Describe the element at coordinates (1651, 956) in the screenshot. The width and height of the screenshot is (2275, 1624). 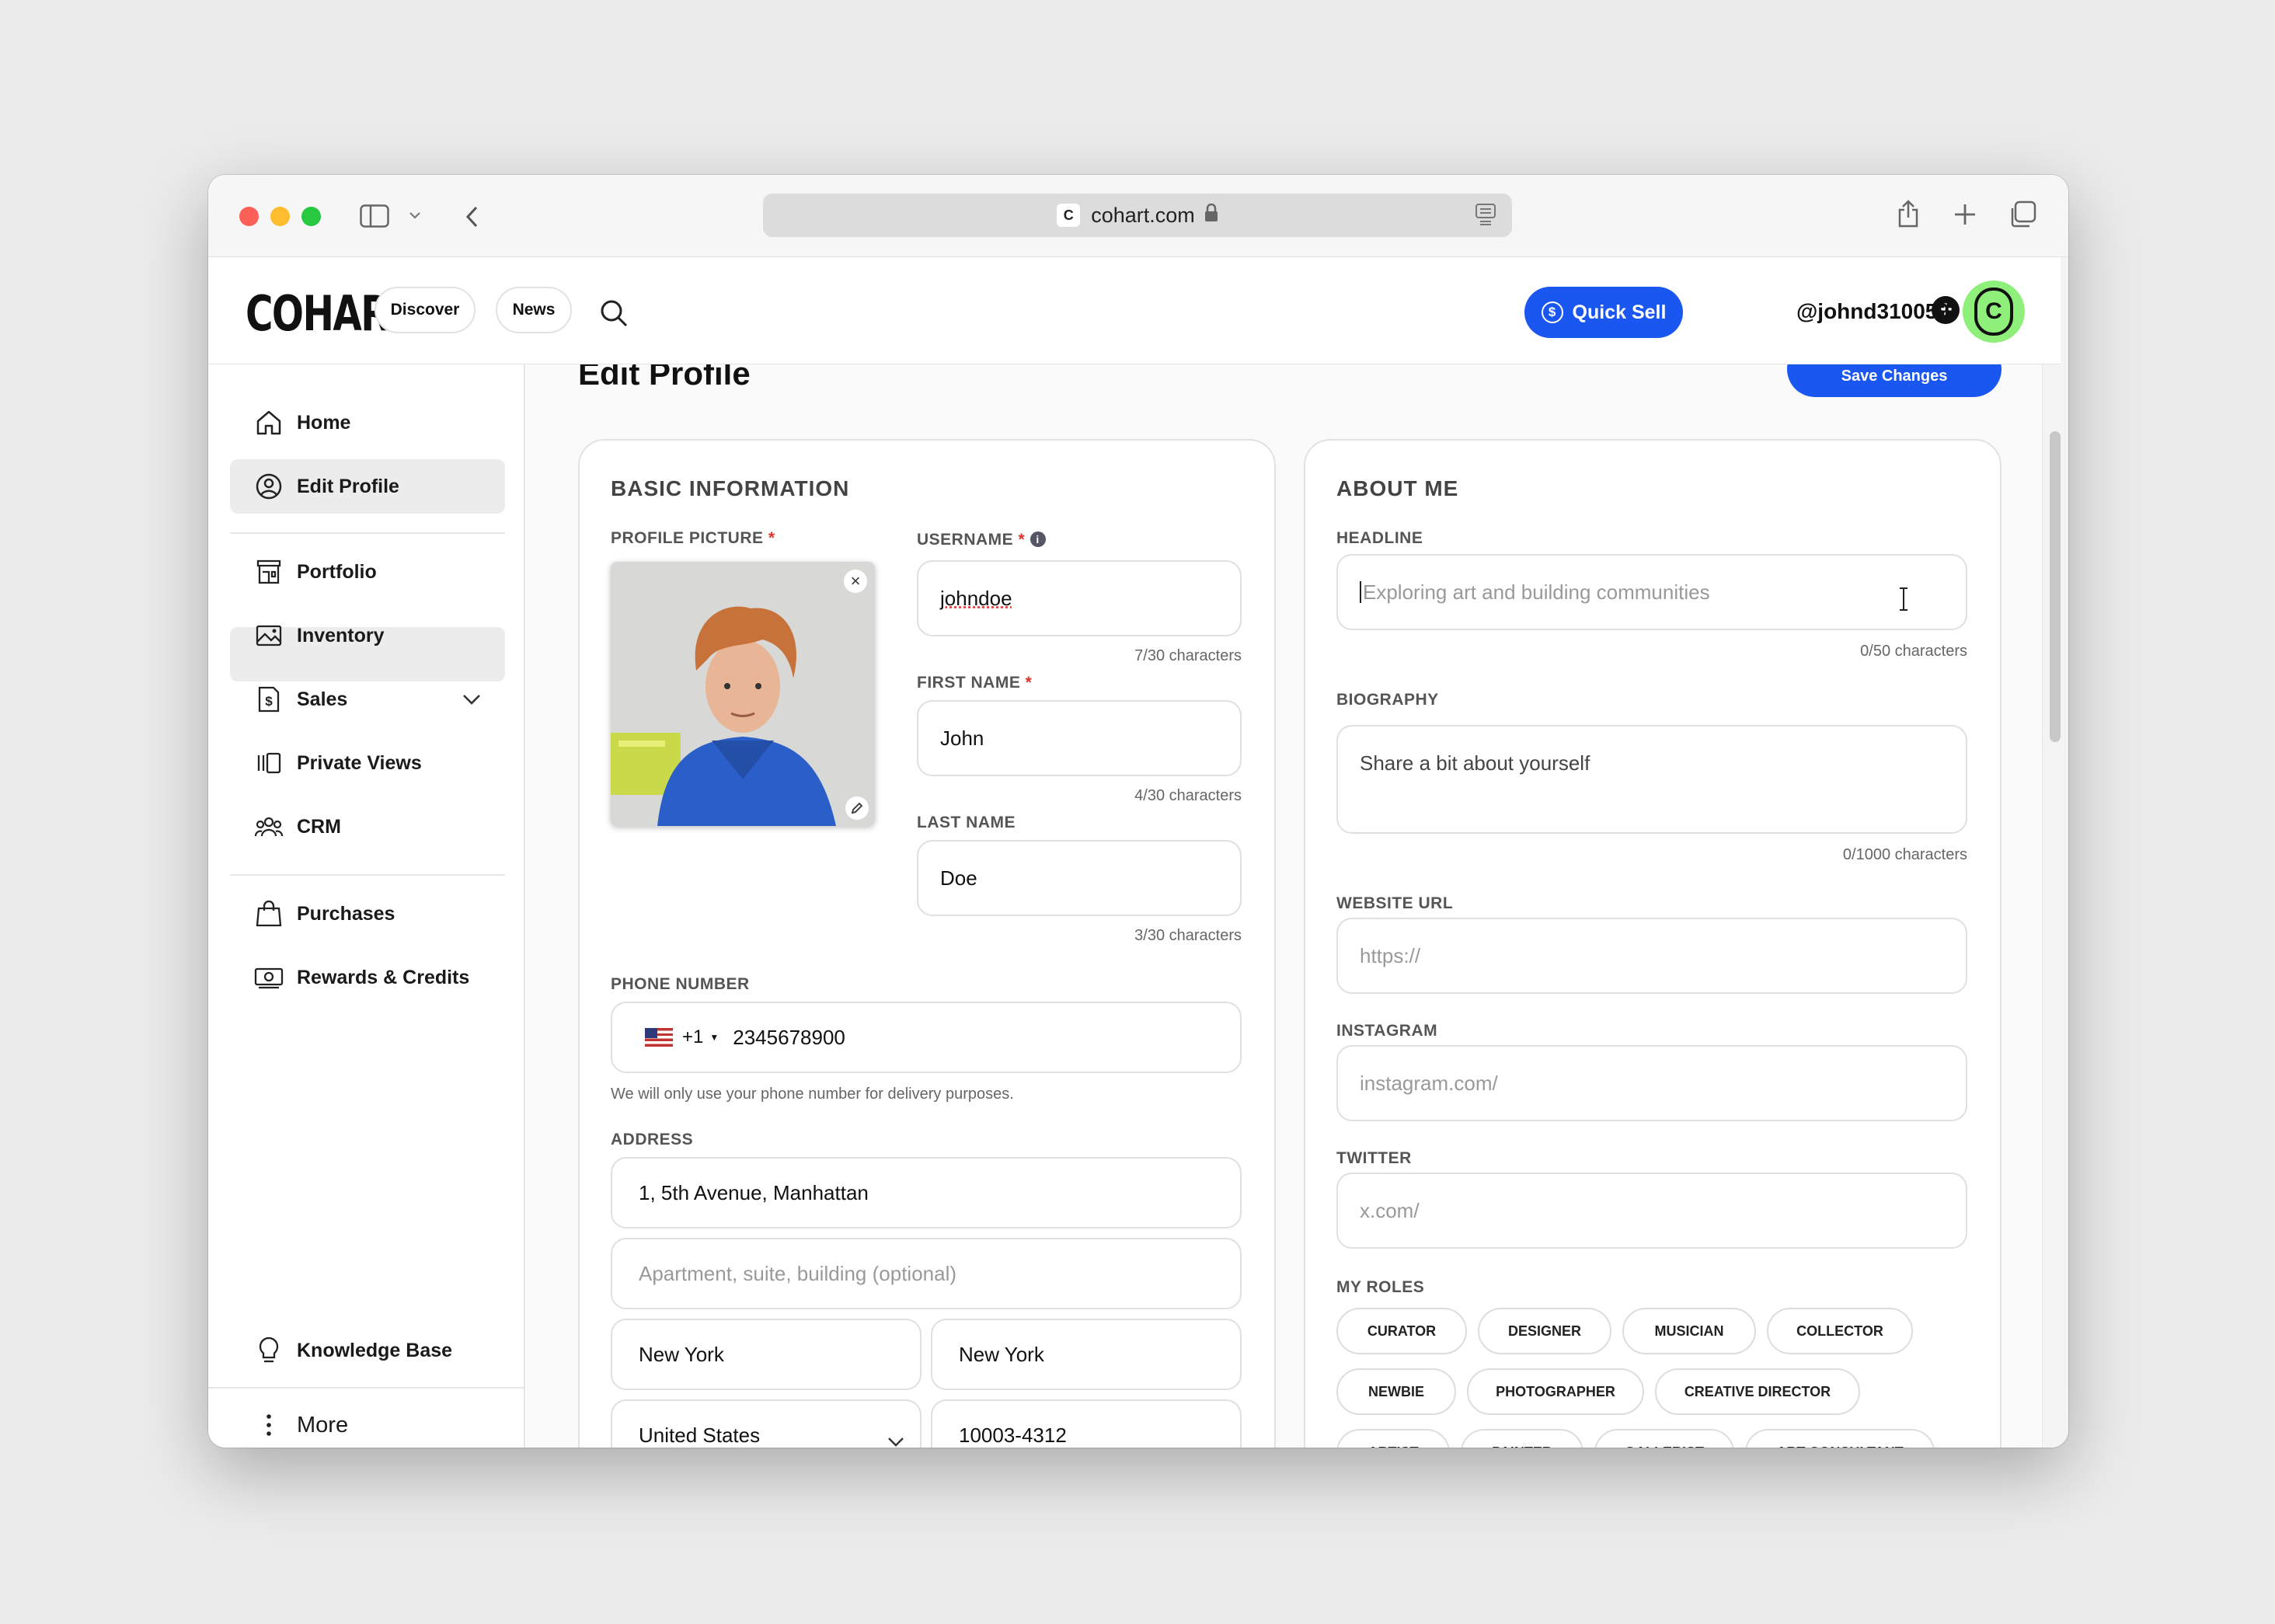
I see `website-field: https://` at that location.